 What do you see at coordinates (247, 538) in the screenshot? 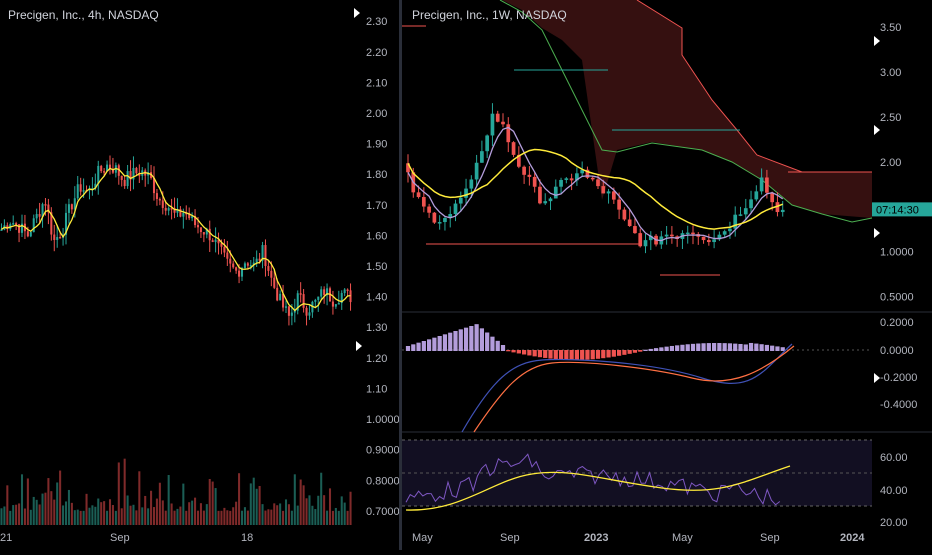
I see `time-axis-label: 18` at bounding box center [247, 538].